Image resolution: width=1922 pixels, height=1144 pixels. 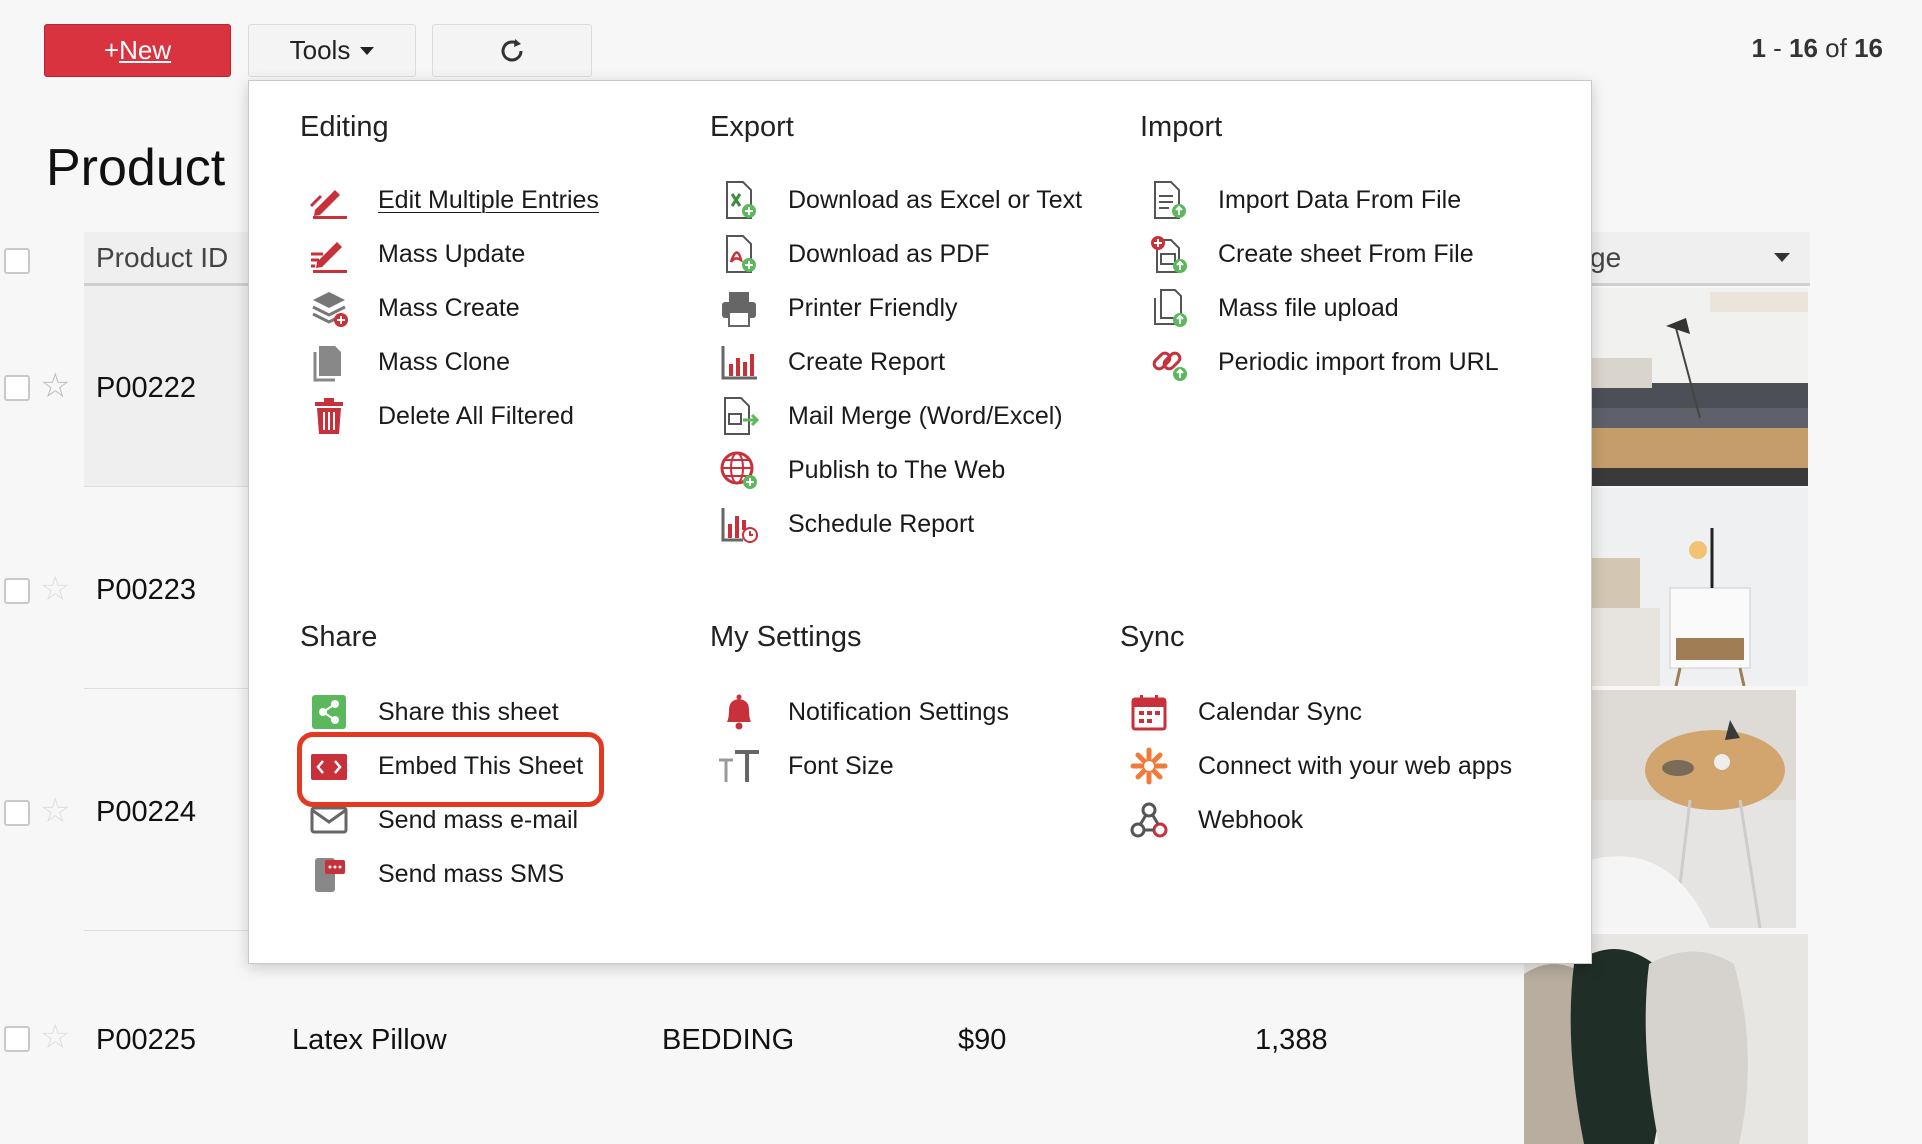 I want to click on menu-item-font-size: Font Size, so click(x=863, y=766).